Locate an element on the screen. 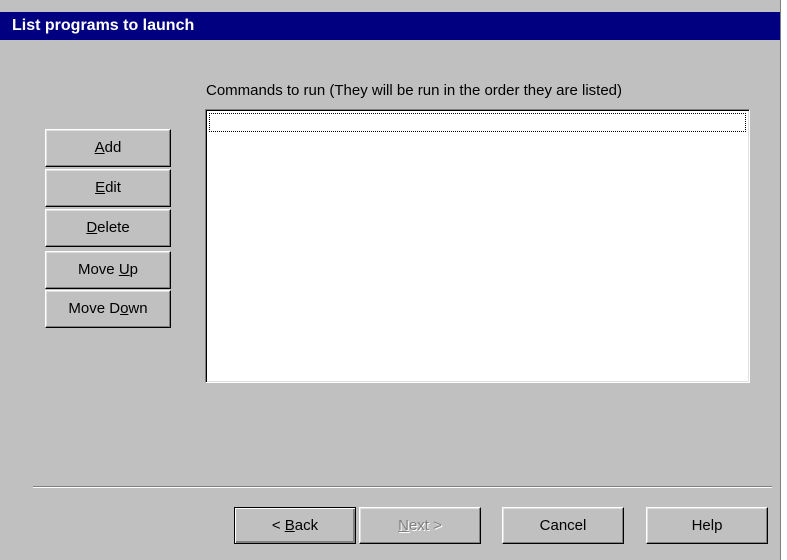 The height and width of the screenshot is (560, 787). edit-label-accel: E is located at coordinates (100, 187).